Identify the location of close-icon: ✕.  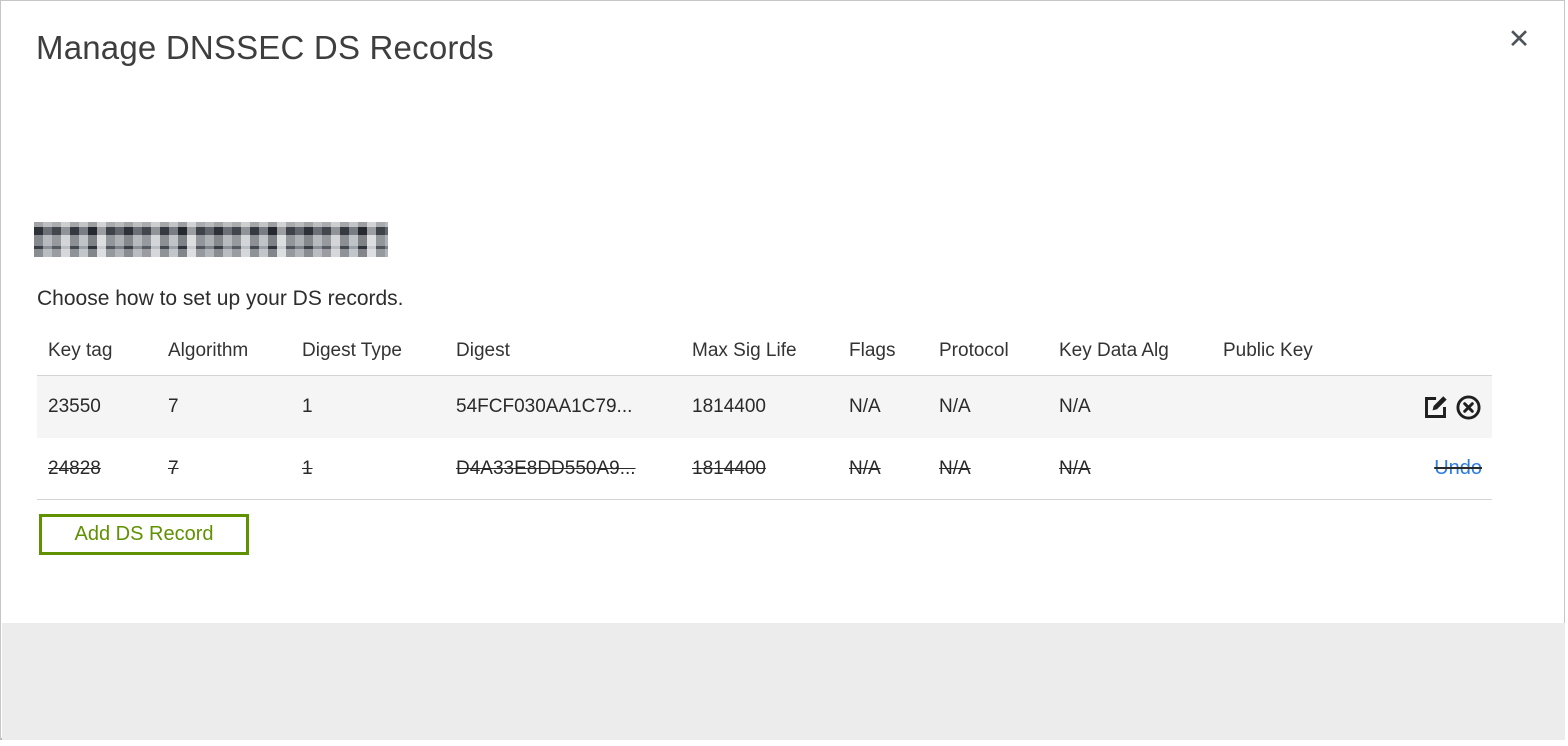
(1519, 39).